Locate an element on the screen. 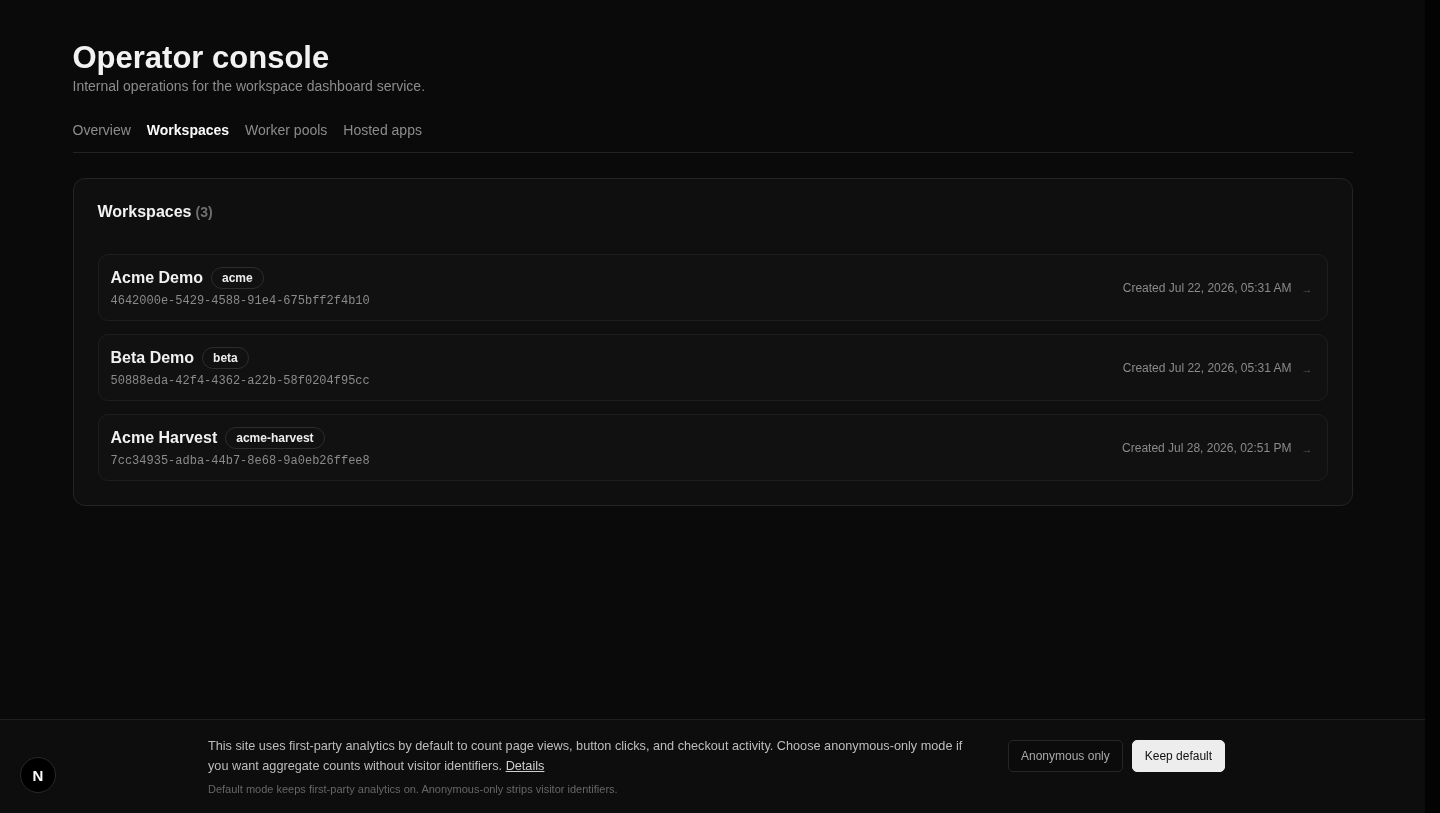 This screenshot has width=1440, height=813. nav-tab: Worker pools is located at coordinates (286, 130).